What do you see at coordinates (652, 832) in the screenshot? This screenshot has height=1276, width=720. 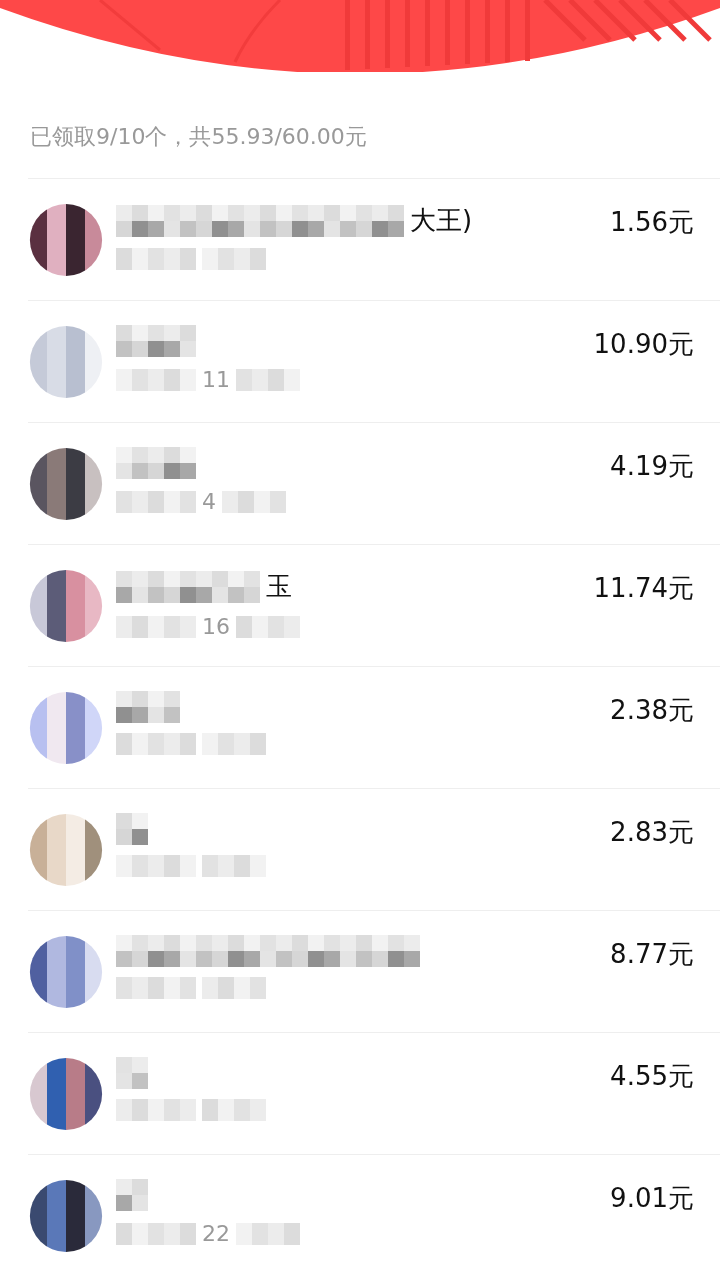 I see `amount-text: 2.83元` at bounding box center [652, 832].